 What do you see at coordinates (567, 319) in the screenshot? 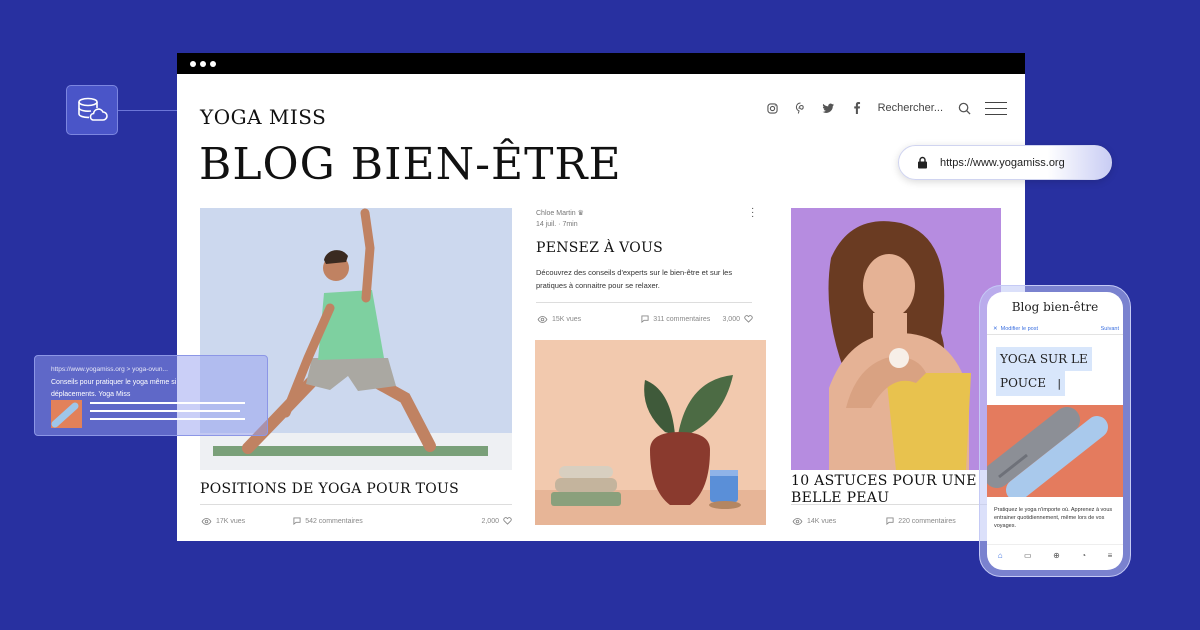
I see `views-count: 15K vues` at bounding box center [567, 319].